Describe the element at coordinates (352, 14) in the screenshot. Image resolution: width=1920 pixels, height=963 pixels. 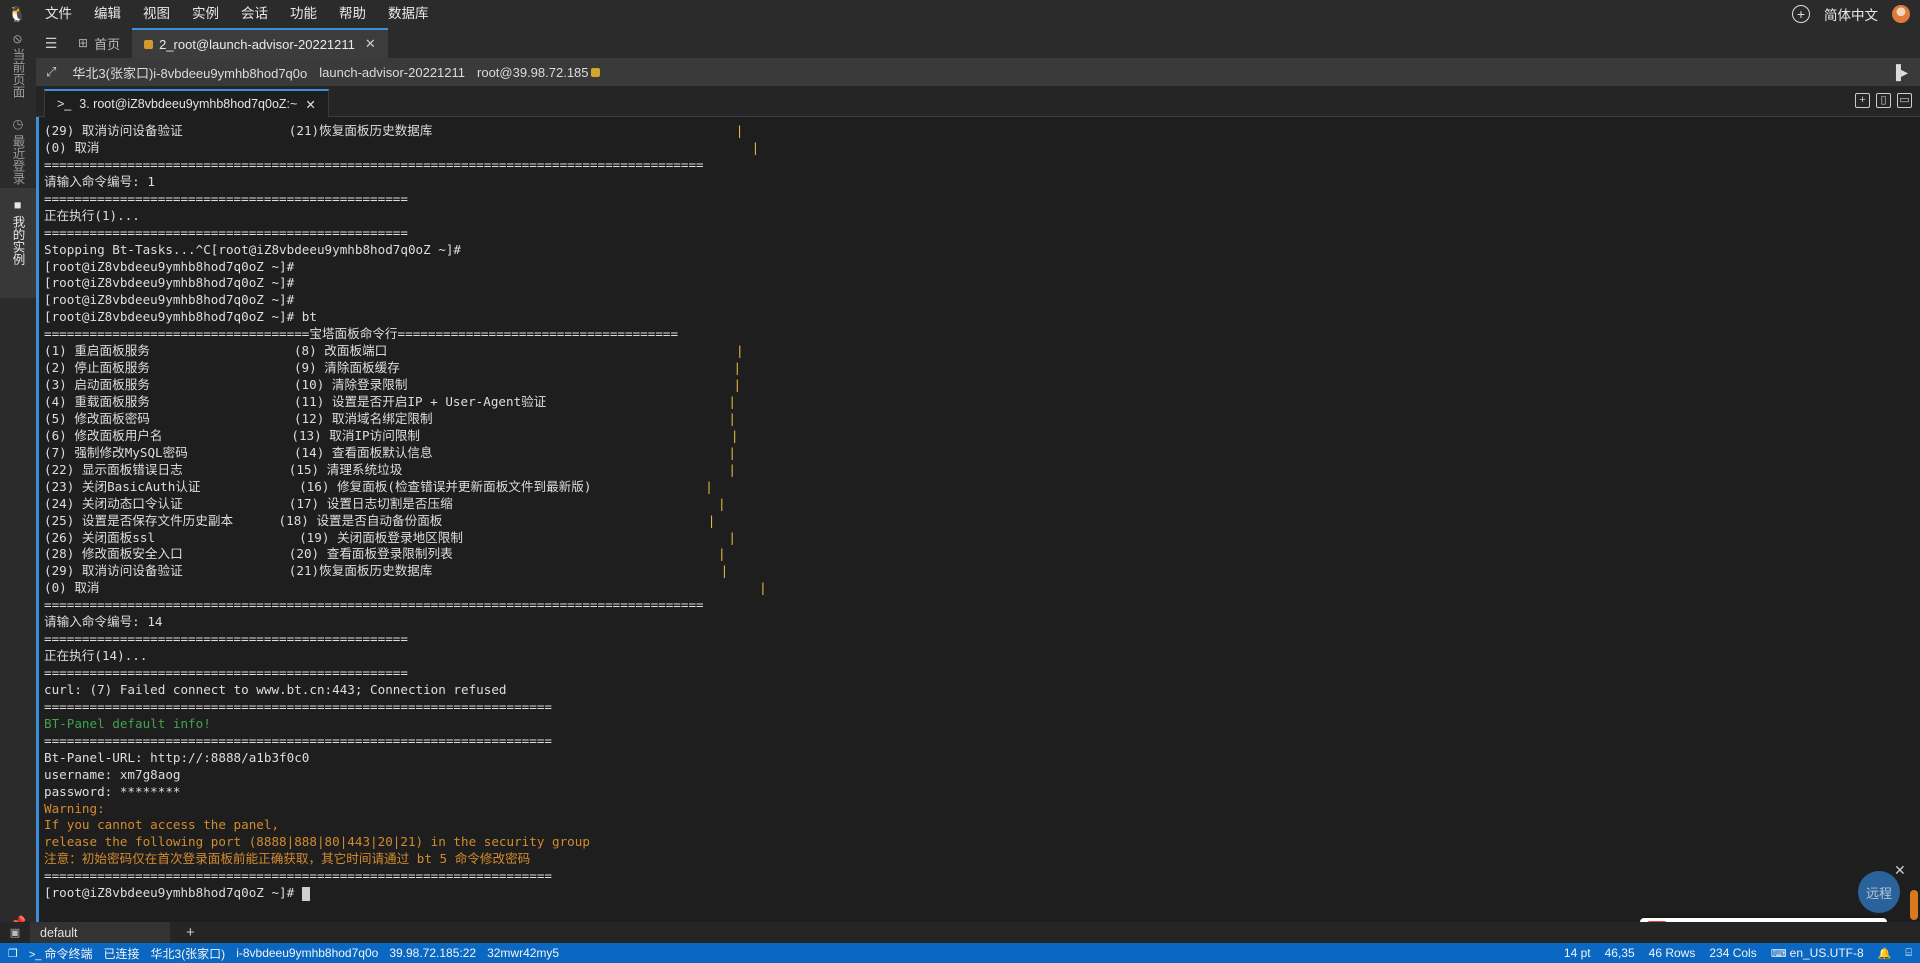
I see `menu-help: 帮助` at that location.